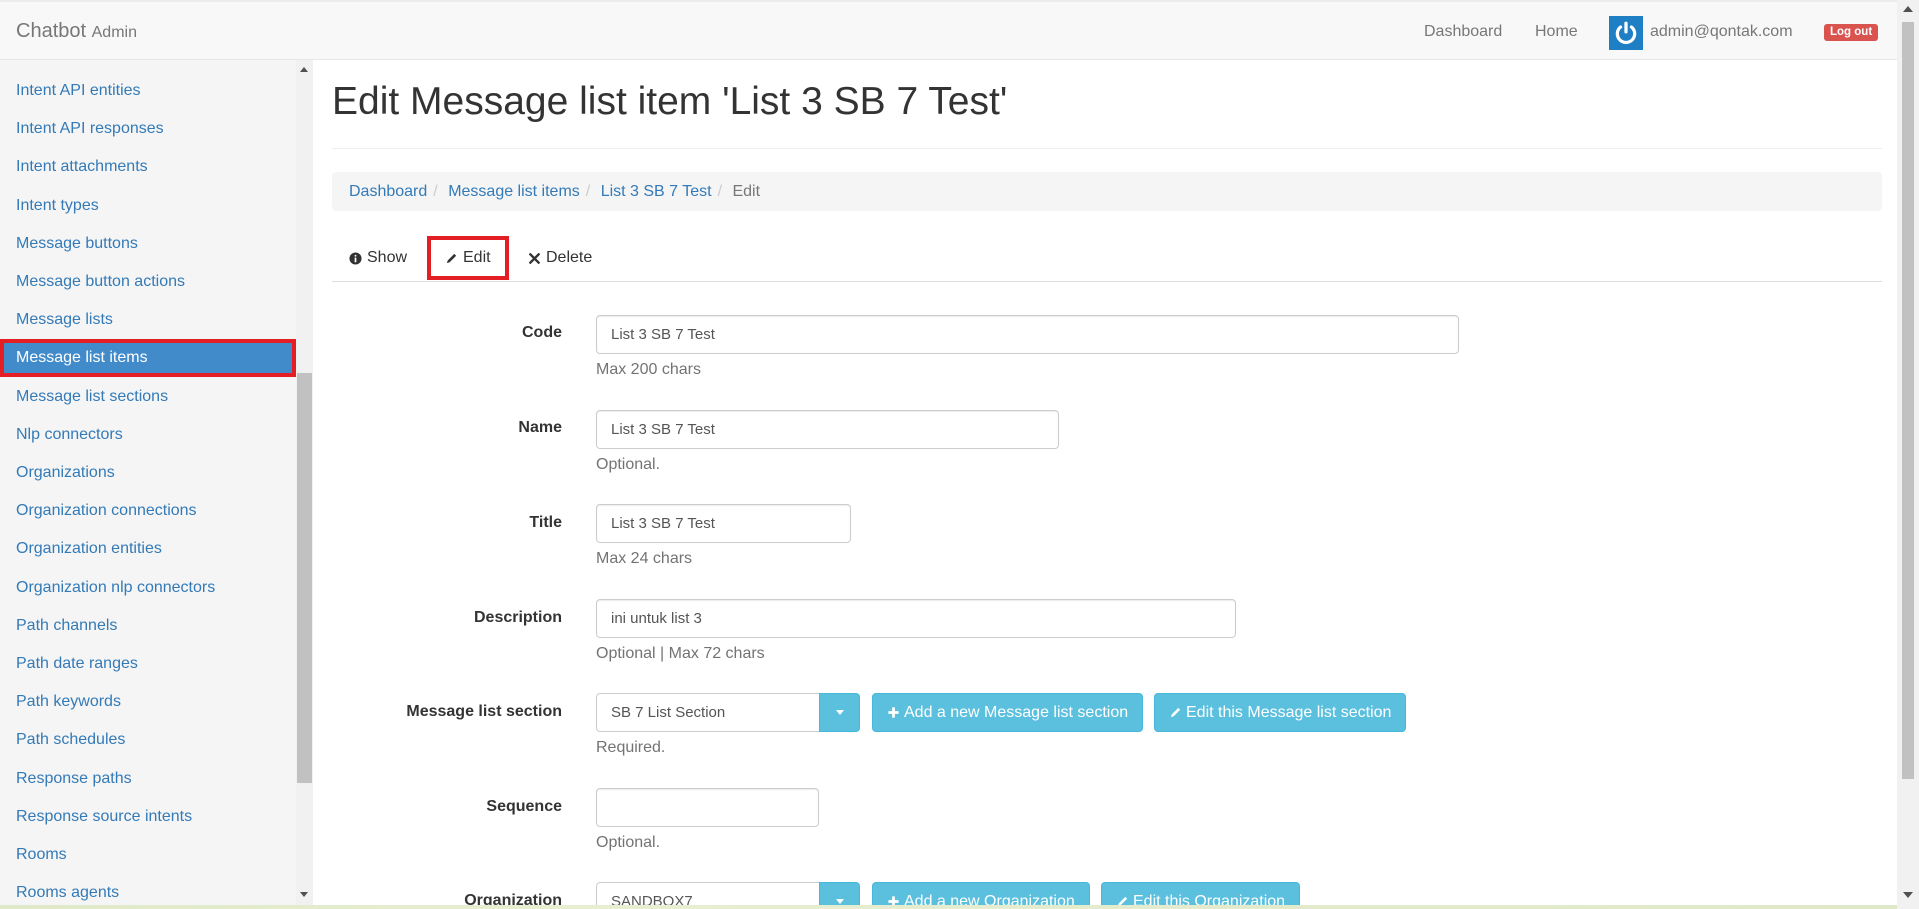 Image resolution: width=1919 pixels, height=909 pixels. I want to click on code-input: List 3 SB 7 Test, so click(1027, 334).